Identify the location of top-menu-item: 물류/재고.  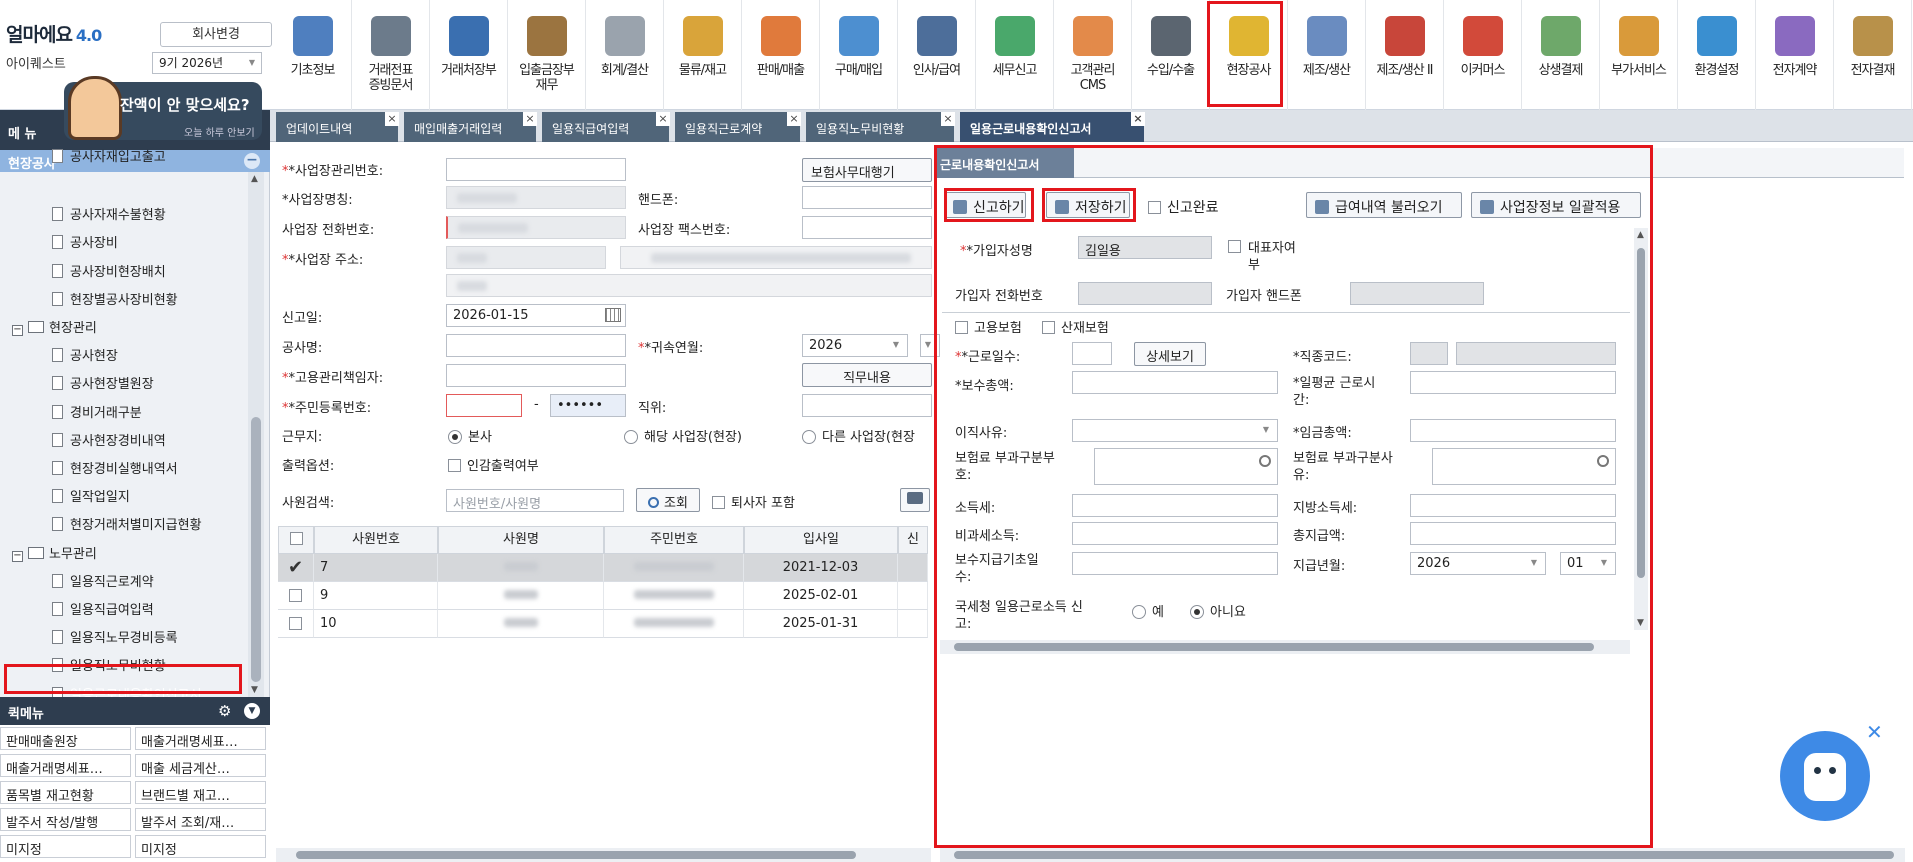
(703, 55).